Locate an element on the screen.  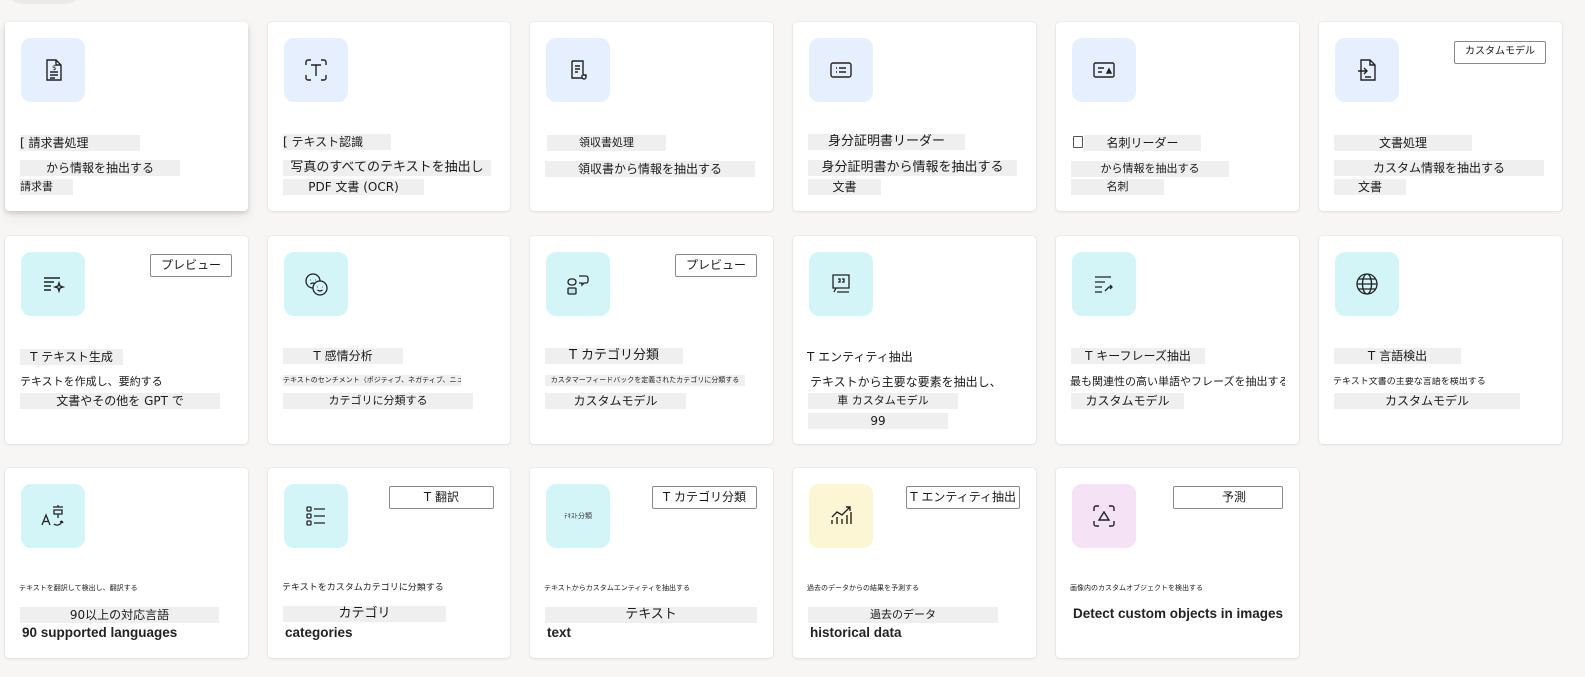
card-title: 身分証明書リーダー is located at coordinates (886, 142).